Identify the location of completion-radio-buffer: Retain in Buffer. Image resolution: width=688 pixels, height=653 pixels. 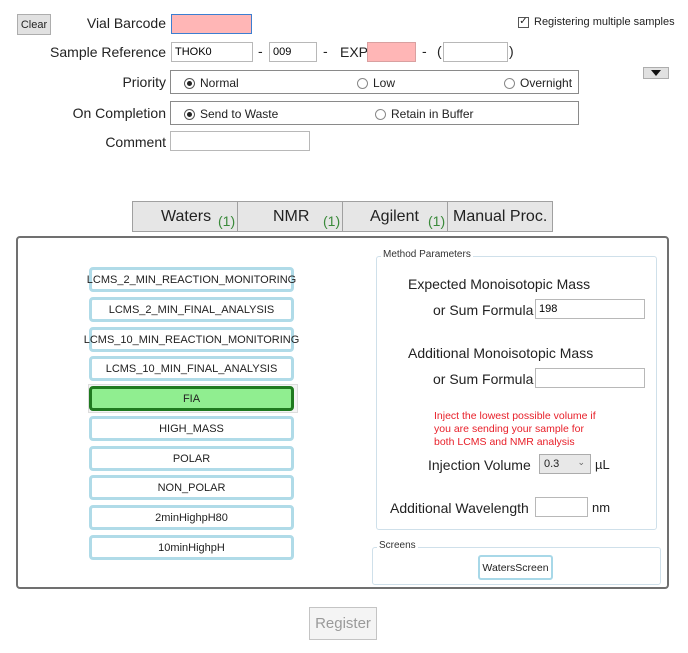
(424, 114).